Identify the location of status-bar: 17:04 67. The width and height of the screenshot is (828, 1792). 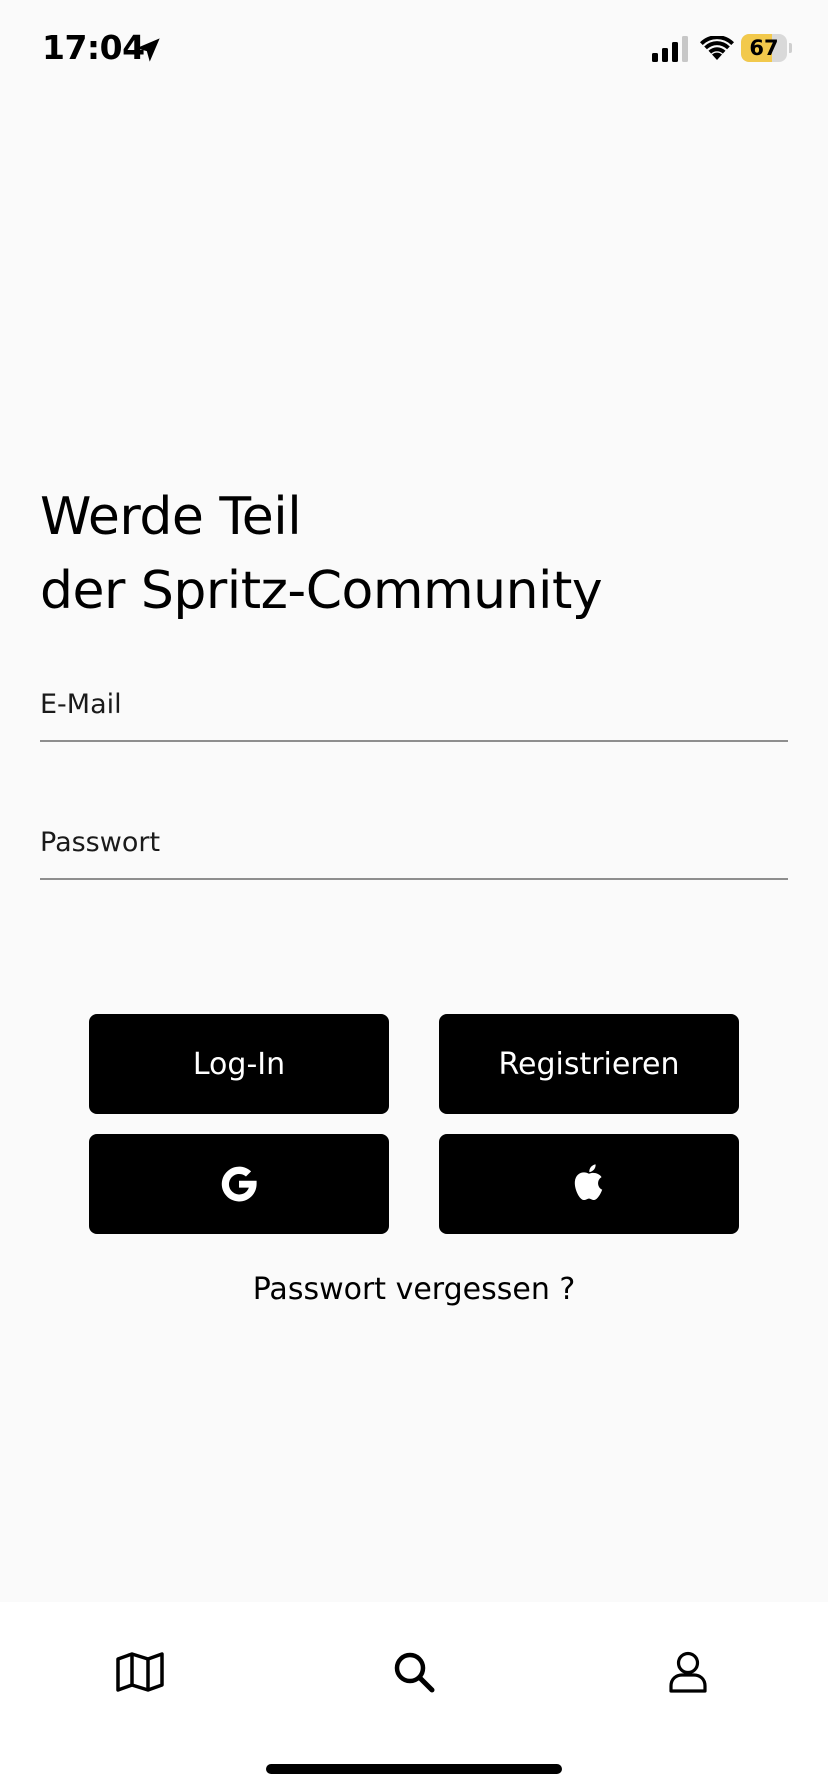
(414, 50).